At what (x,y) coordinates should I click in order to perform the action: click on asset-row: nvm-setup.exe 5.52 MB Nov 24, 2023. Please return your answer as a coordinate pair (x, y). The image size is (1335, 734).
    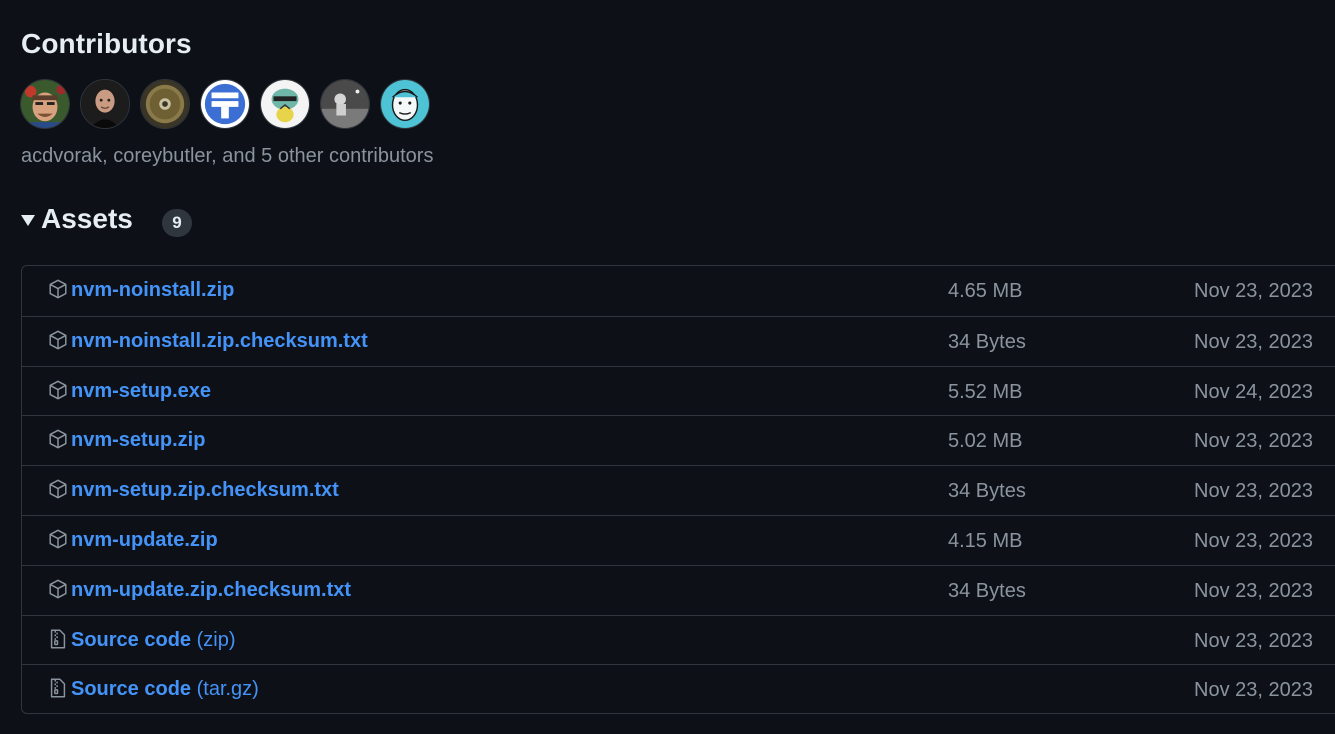
    Looking at the image, I should click on (678, 390).